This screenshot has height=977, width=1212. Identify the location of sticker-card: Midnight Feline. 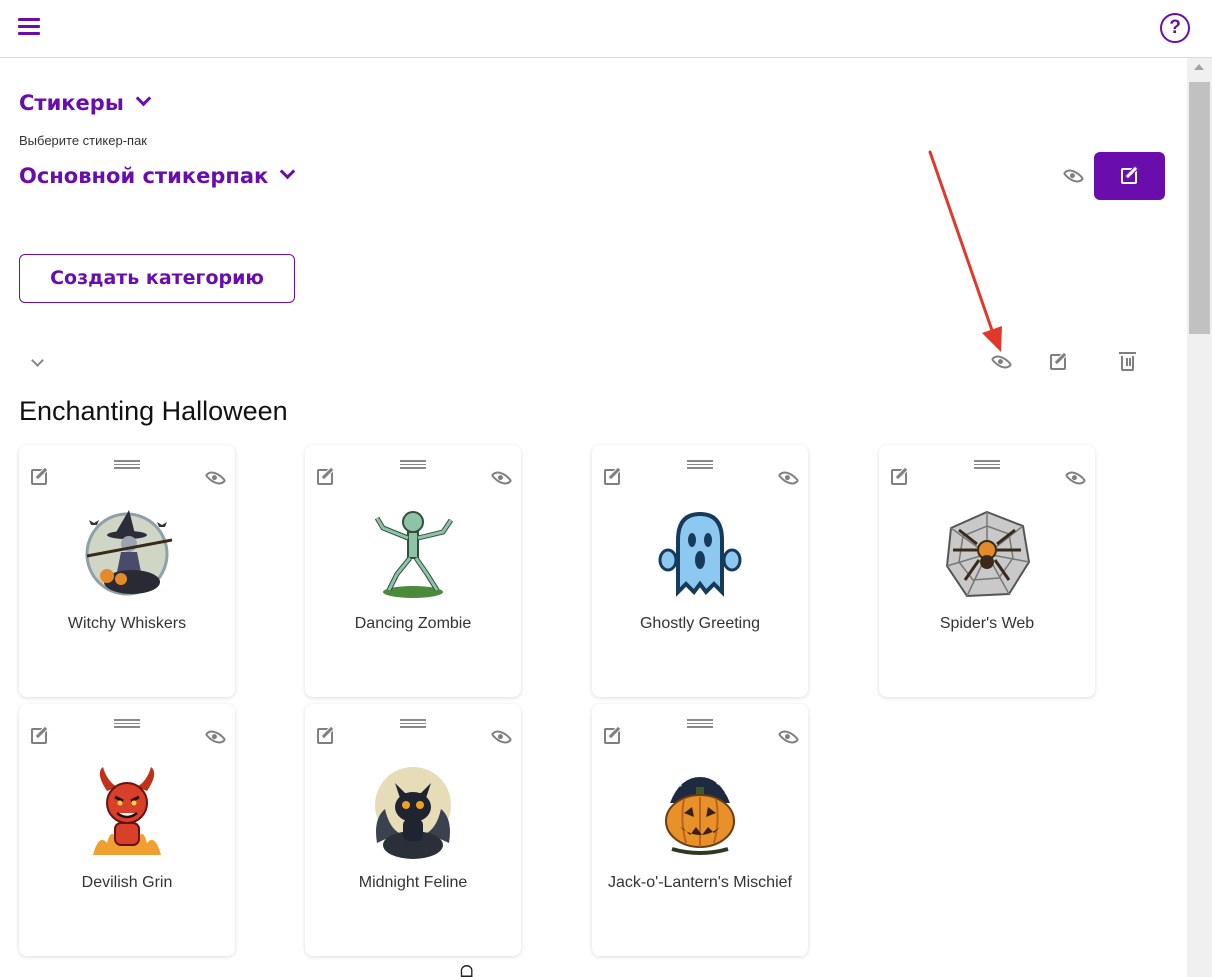
(413, 830).